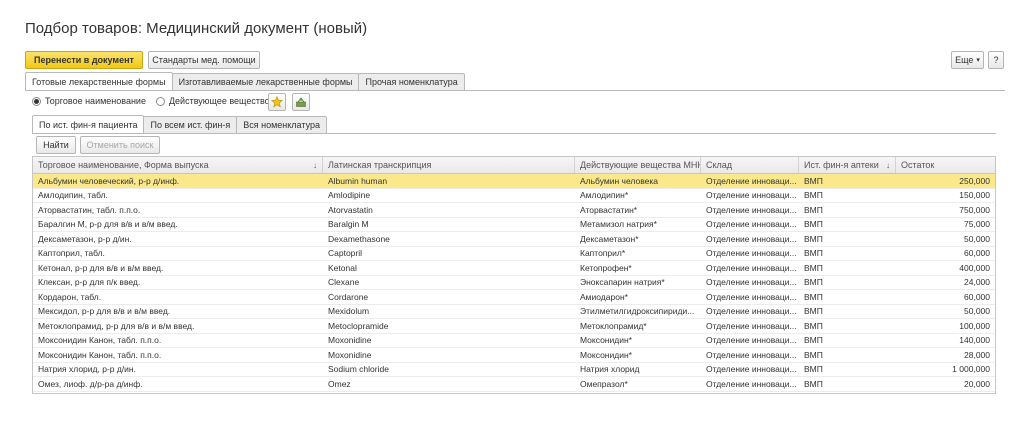 The height and width of the screenshot is (425, 1024). I want to click on col-pharmacy-finance: Ист. фин-я аптеки ↓, so click(847, 165).